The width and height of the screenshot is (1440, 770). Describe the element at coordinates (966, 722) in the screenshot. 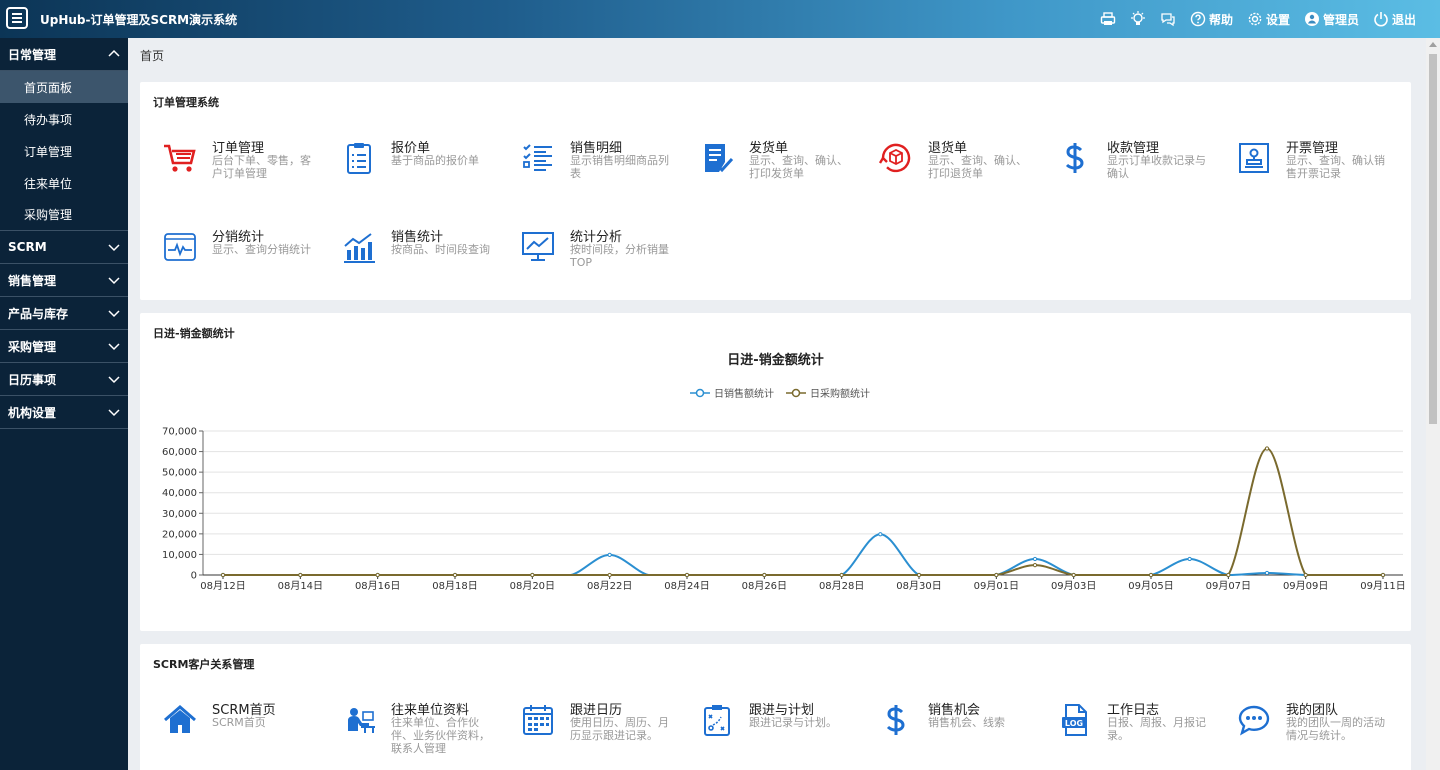

I see `tile-desc: 销售机会、线索` at that location.